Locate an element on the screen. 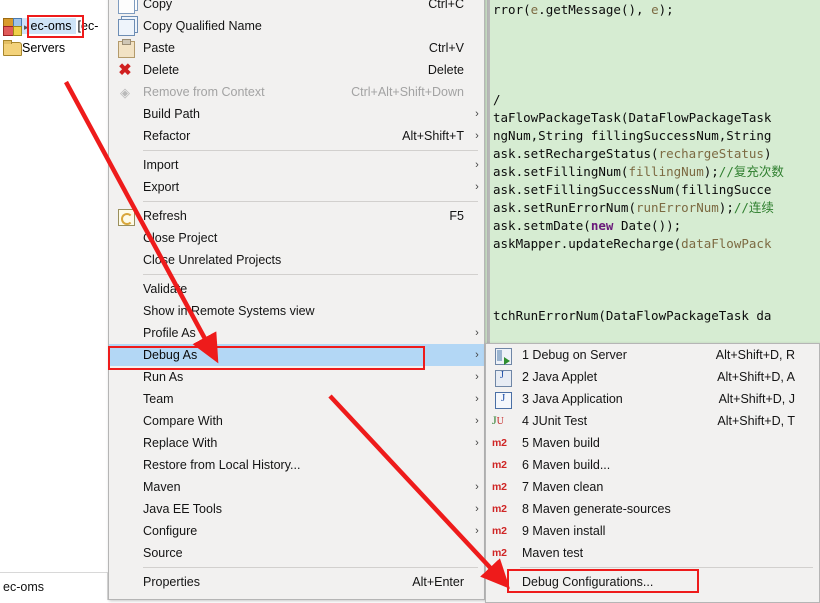  package-explorer: ▸ ec-oms [ec- Servers is located at coordinates (54, 286).